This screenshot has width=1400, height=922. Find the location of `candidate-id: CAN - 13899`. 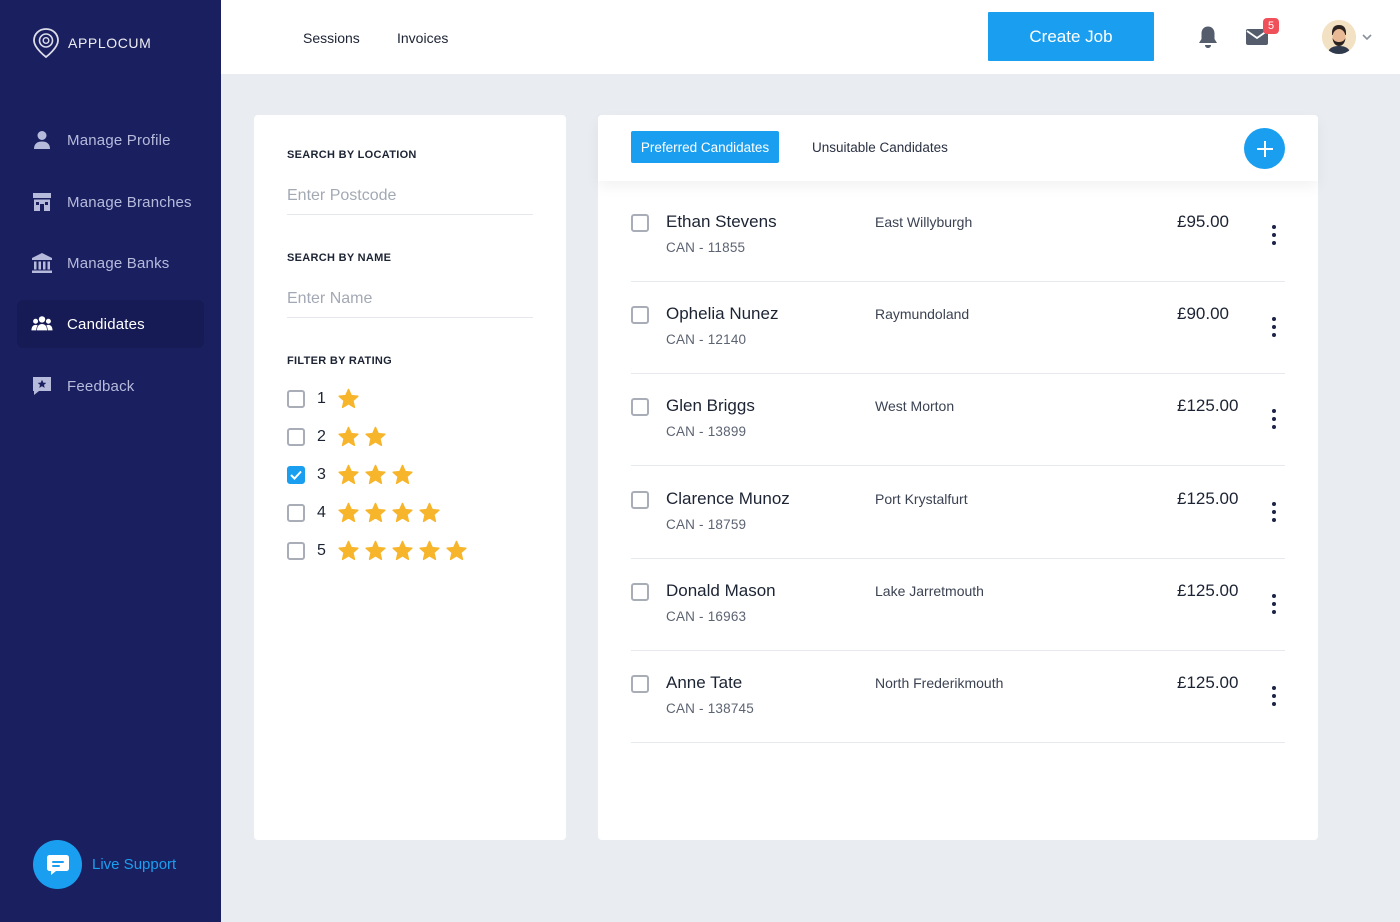

candidate-id: CAN - 13899 is located at coordinates (706, 432).